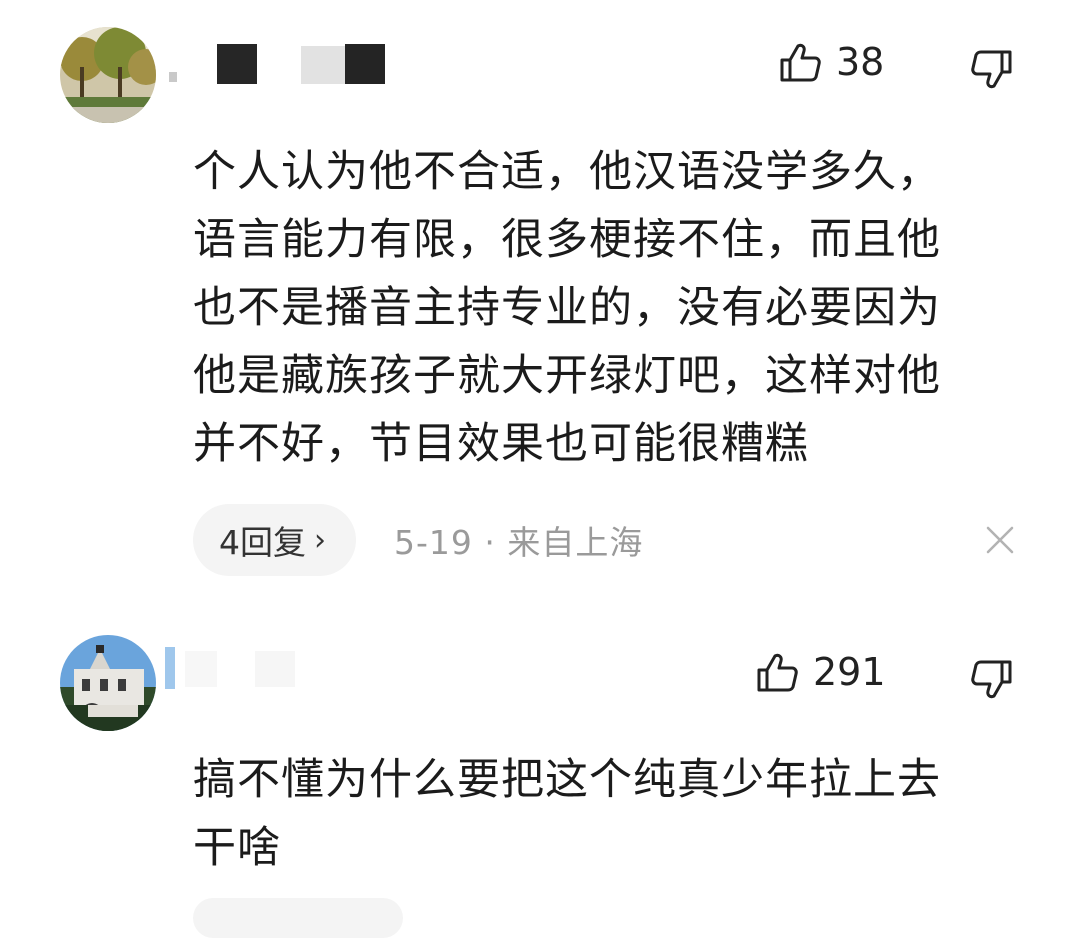  Describe the element at coordinates (262, 542) in the screenshot. I see `replies-label: 4回复` at that location.